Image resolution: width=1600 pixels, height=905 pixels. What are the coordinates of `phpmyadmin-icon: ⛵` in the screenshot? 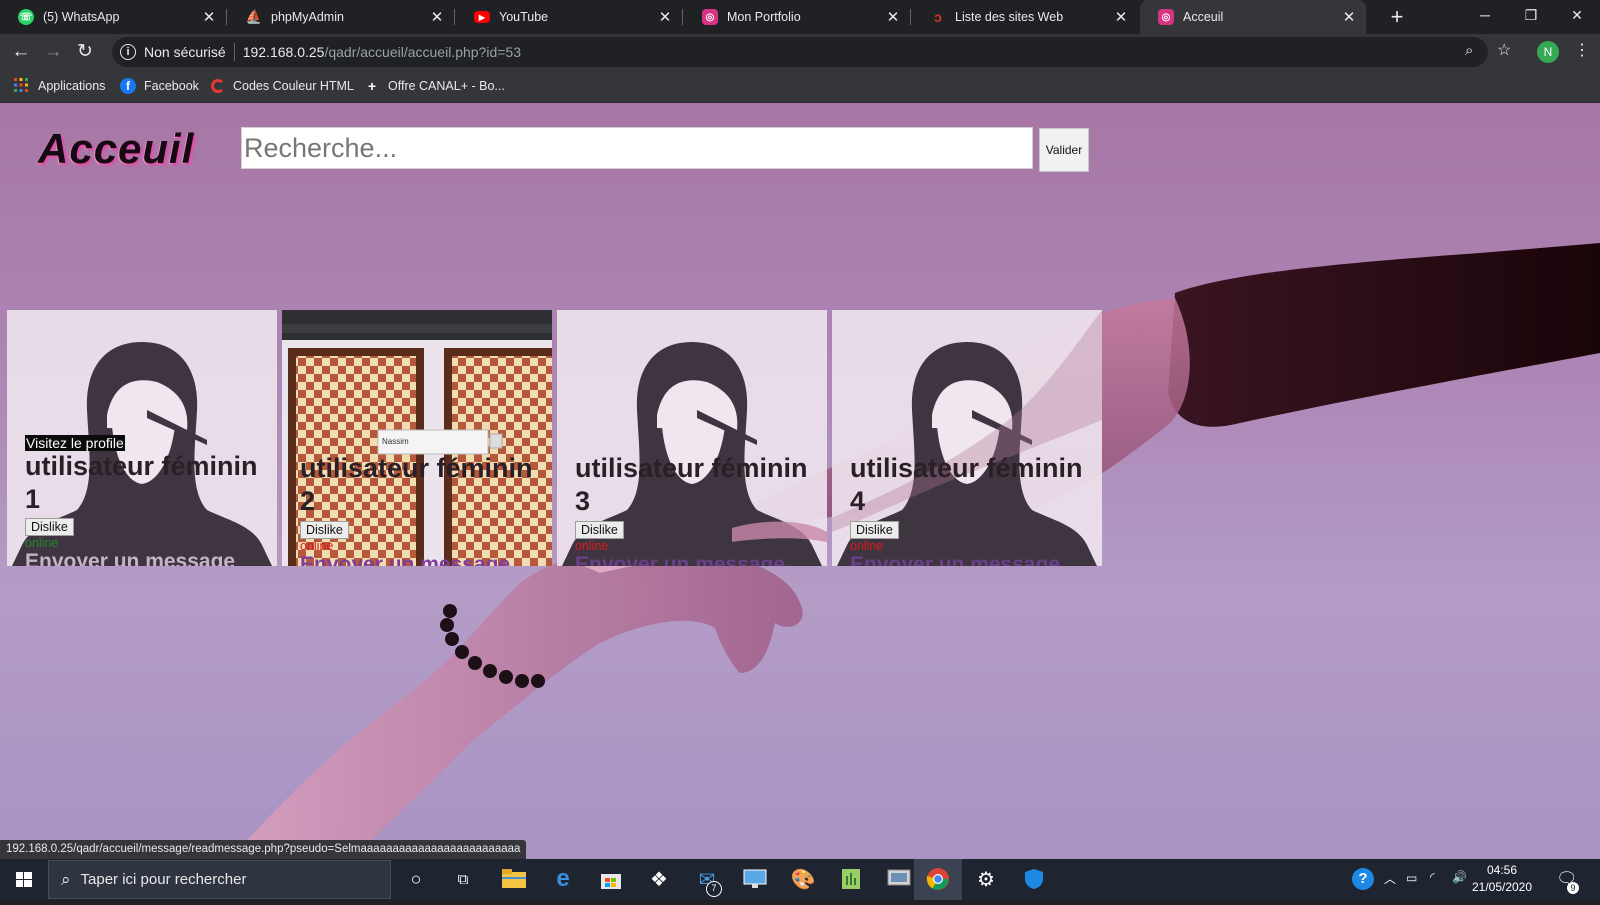 It's located at (254, 16).